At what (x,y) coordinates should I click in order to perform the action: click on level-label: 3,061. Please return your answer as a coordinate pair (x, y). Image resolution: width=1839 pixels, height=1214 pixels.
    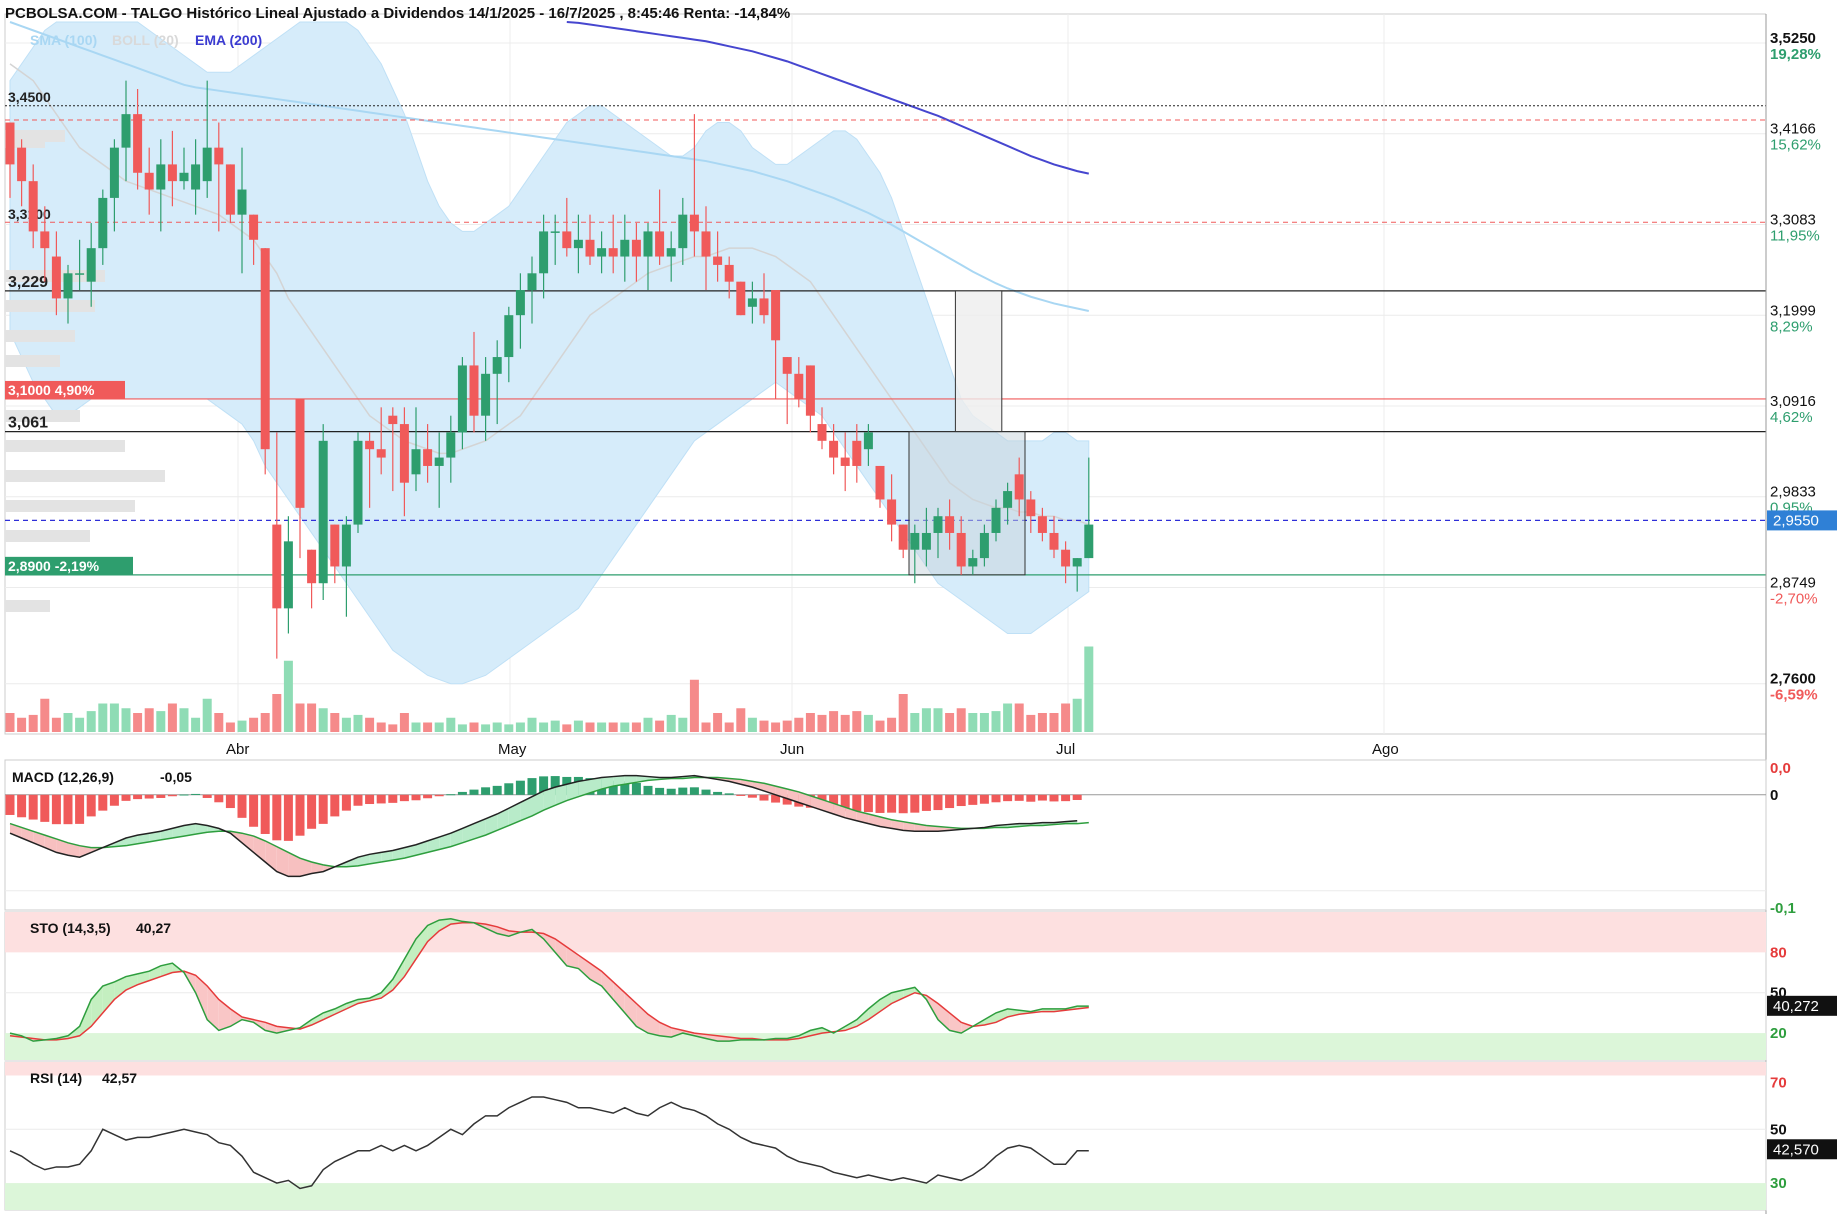
    Looking at the image, I should click on (28, 423).